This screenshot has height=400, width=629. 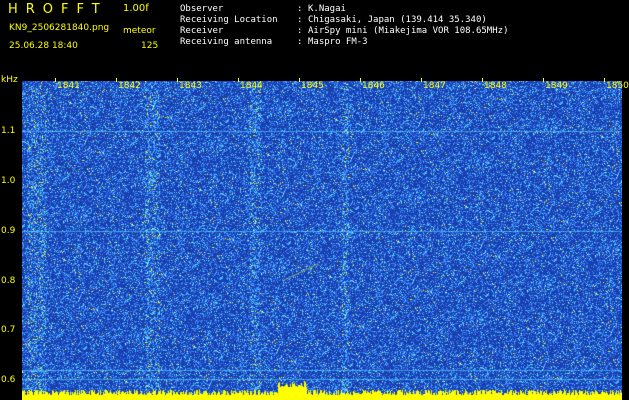 I want to click on info-value-antenna: Maspro FM-3, so click(x=338, y=42).